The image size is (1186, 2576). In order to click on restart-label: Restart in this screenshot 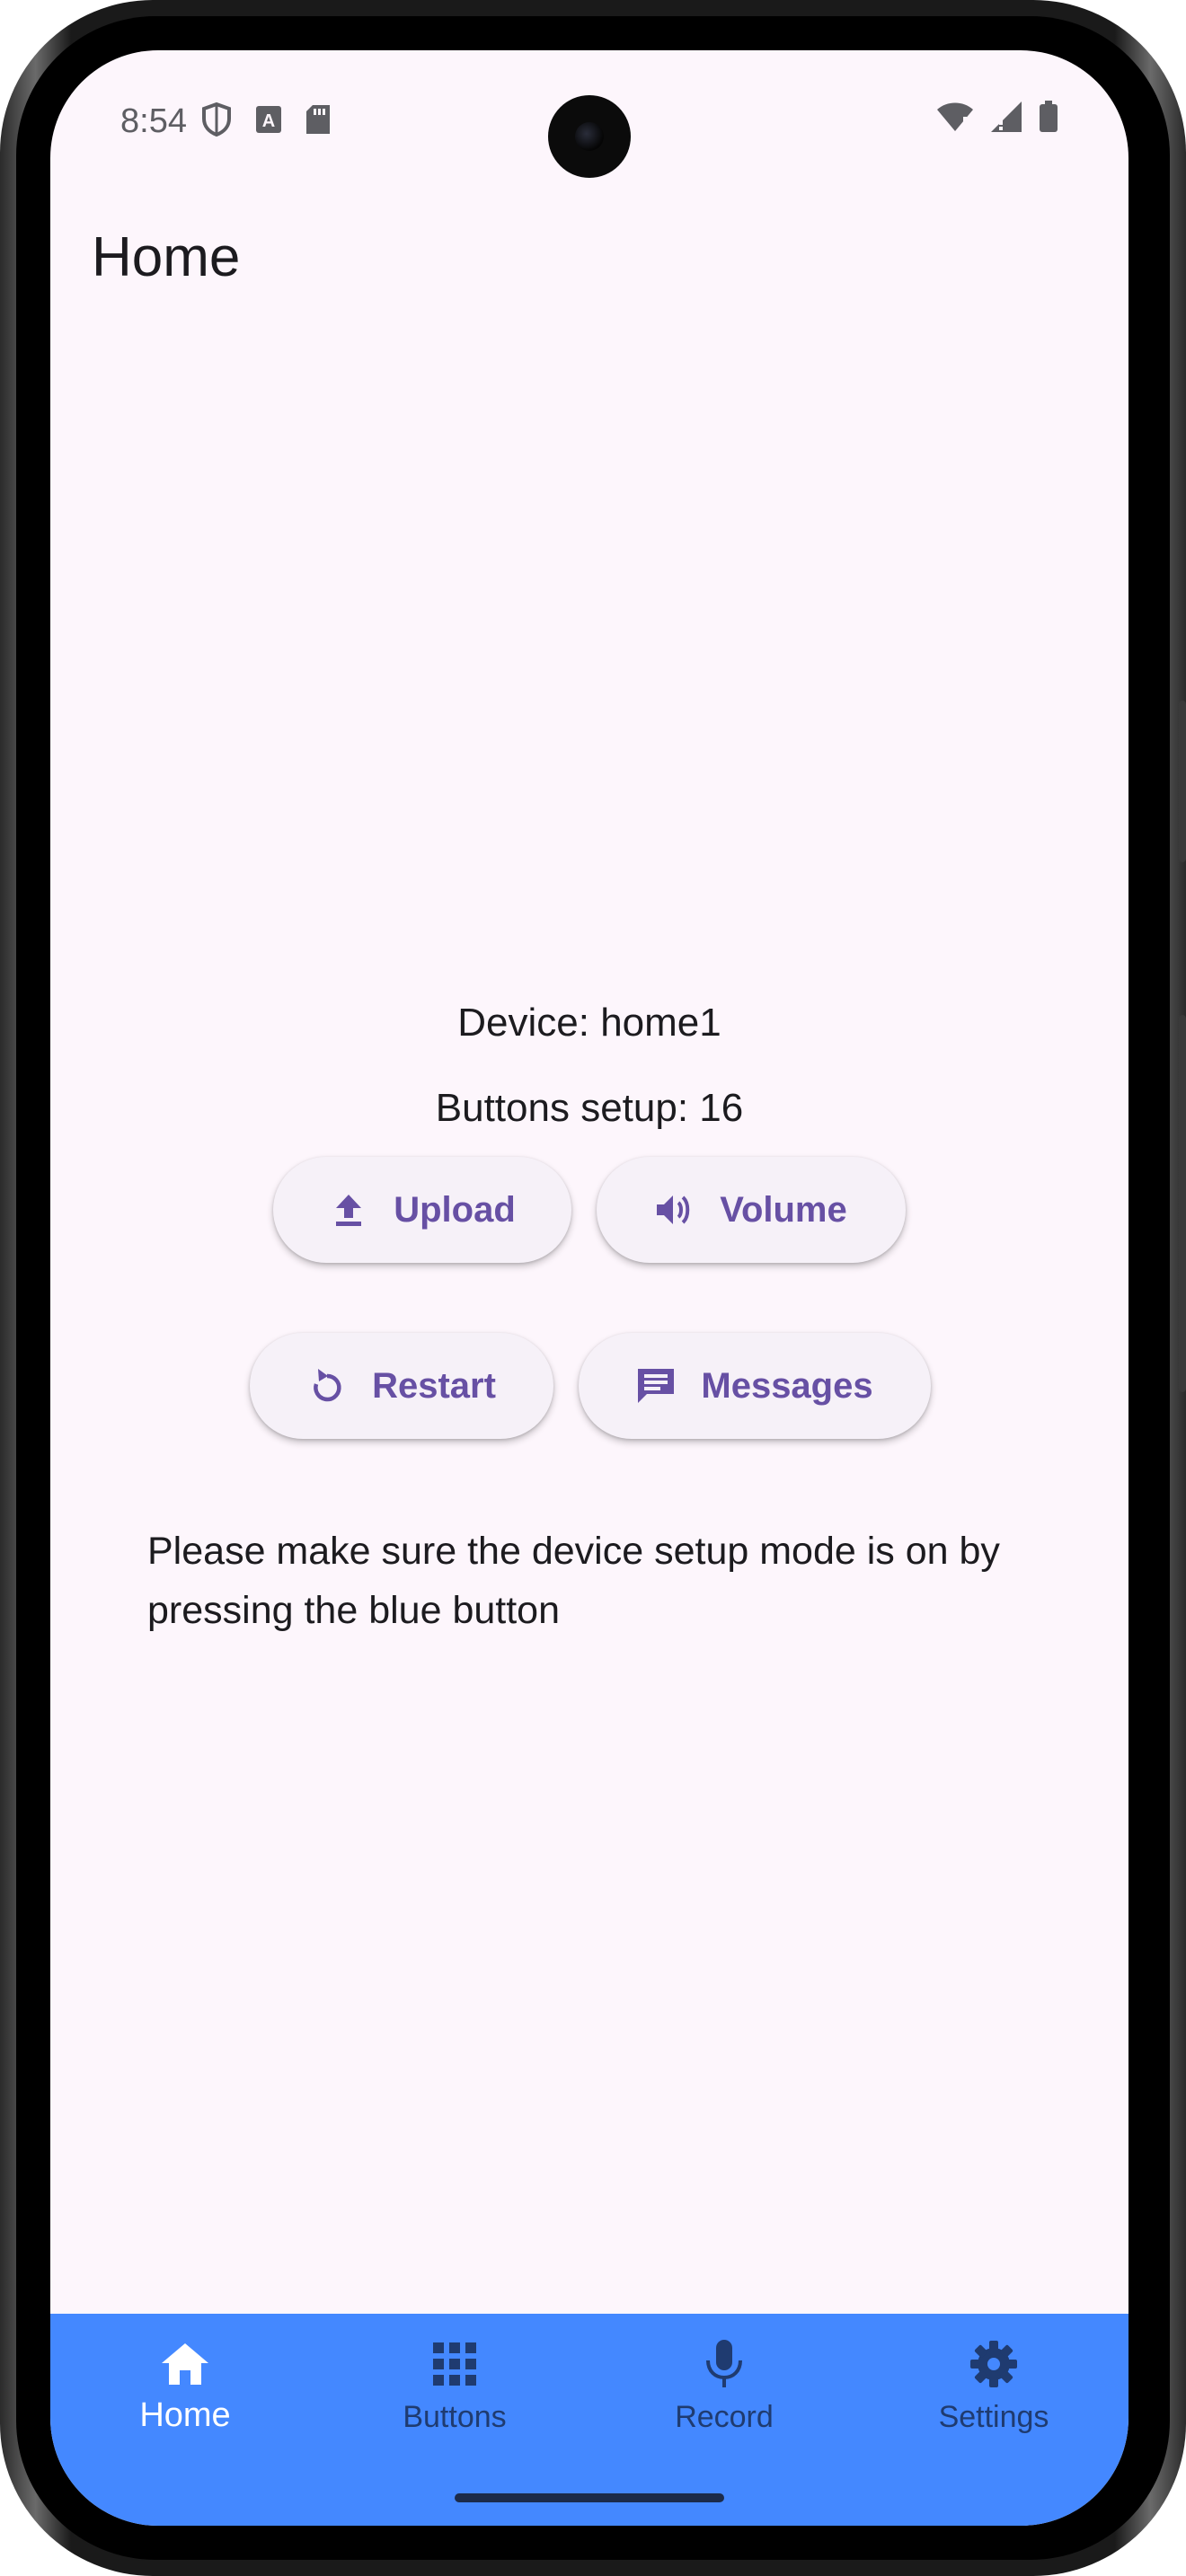, I will do `click(434, 1385)`.